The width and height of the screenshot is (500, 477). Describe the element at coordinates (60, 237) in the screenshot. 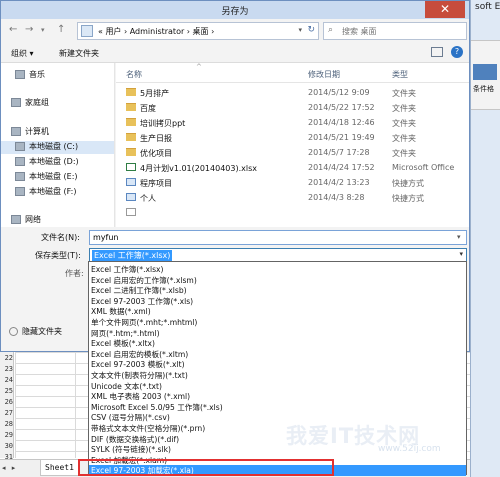

I see `filename-label: 文件名(N):` at that location.